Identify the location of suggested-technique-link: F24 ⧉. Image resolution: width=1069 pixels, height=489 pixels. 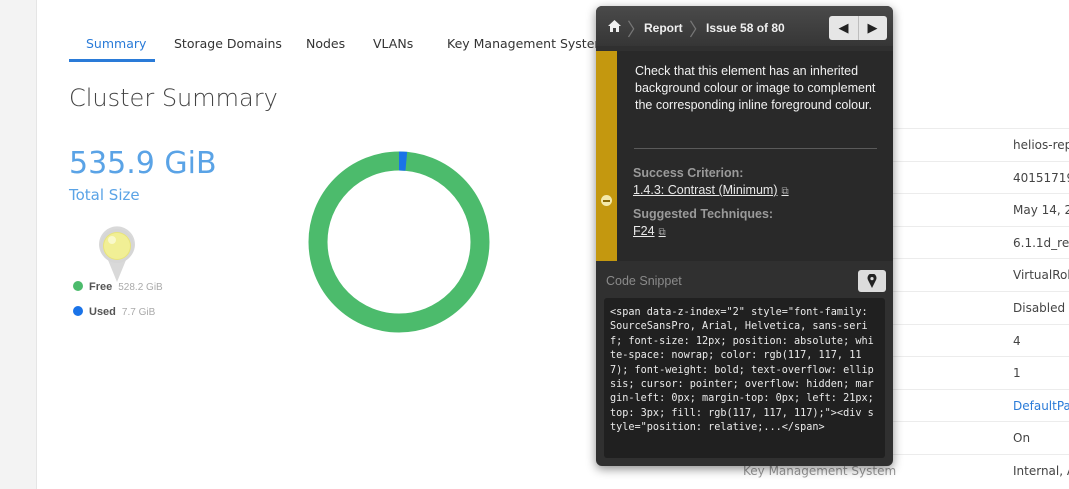
(649, 231).